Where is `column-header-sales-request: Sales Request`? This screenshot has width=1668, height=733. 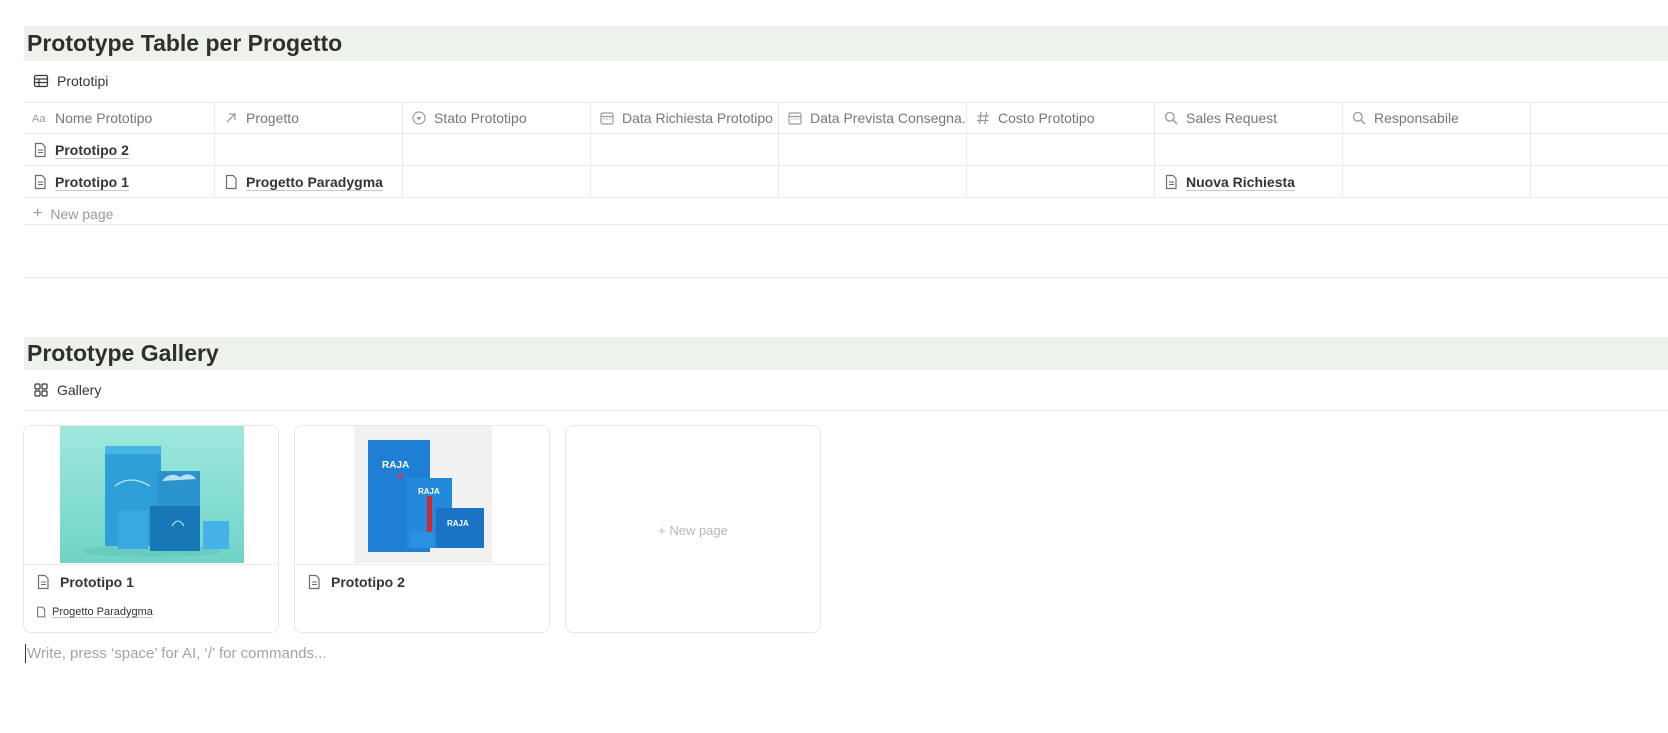 column-header-sales-request: Sales Request is located at coordinates (1249, 118).